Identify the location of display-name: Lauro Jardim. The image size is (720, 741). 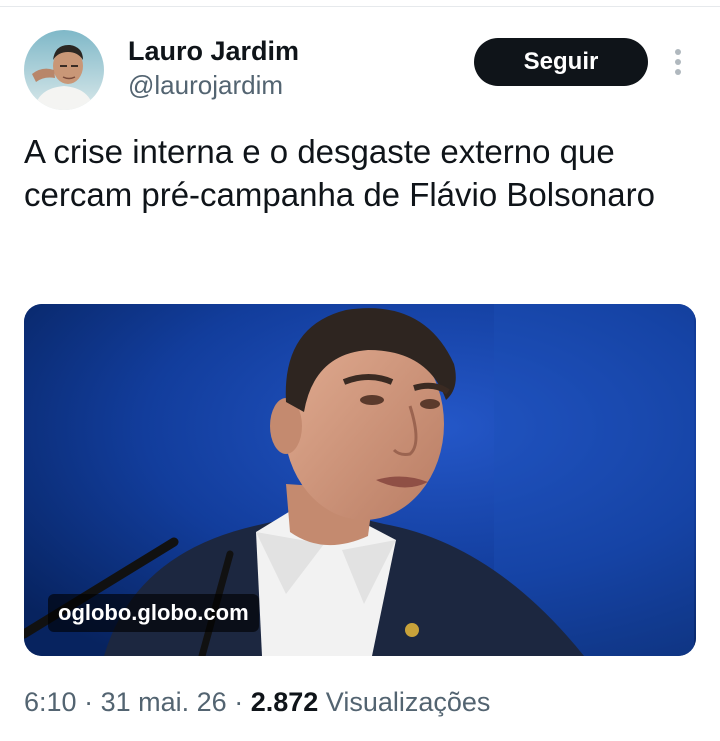
(213, 51).